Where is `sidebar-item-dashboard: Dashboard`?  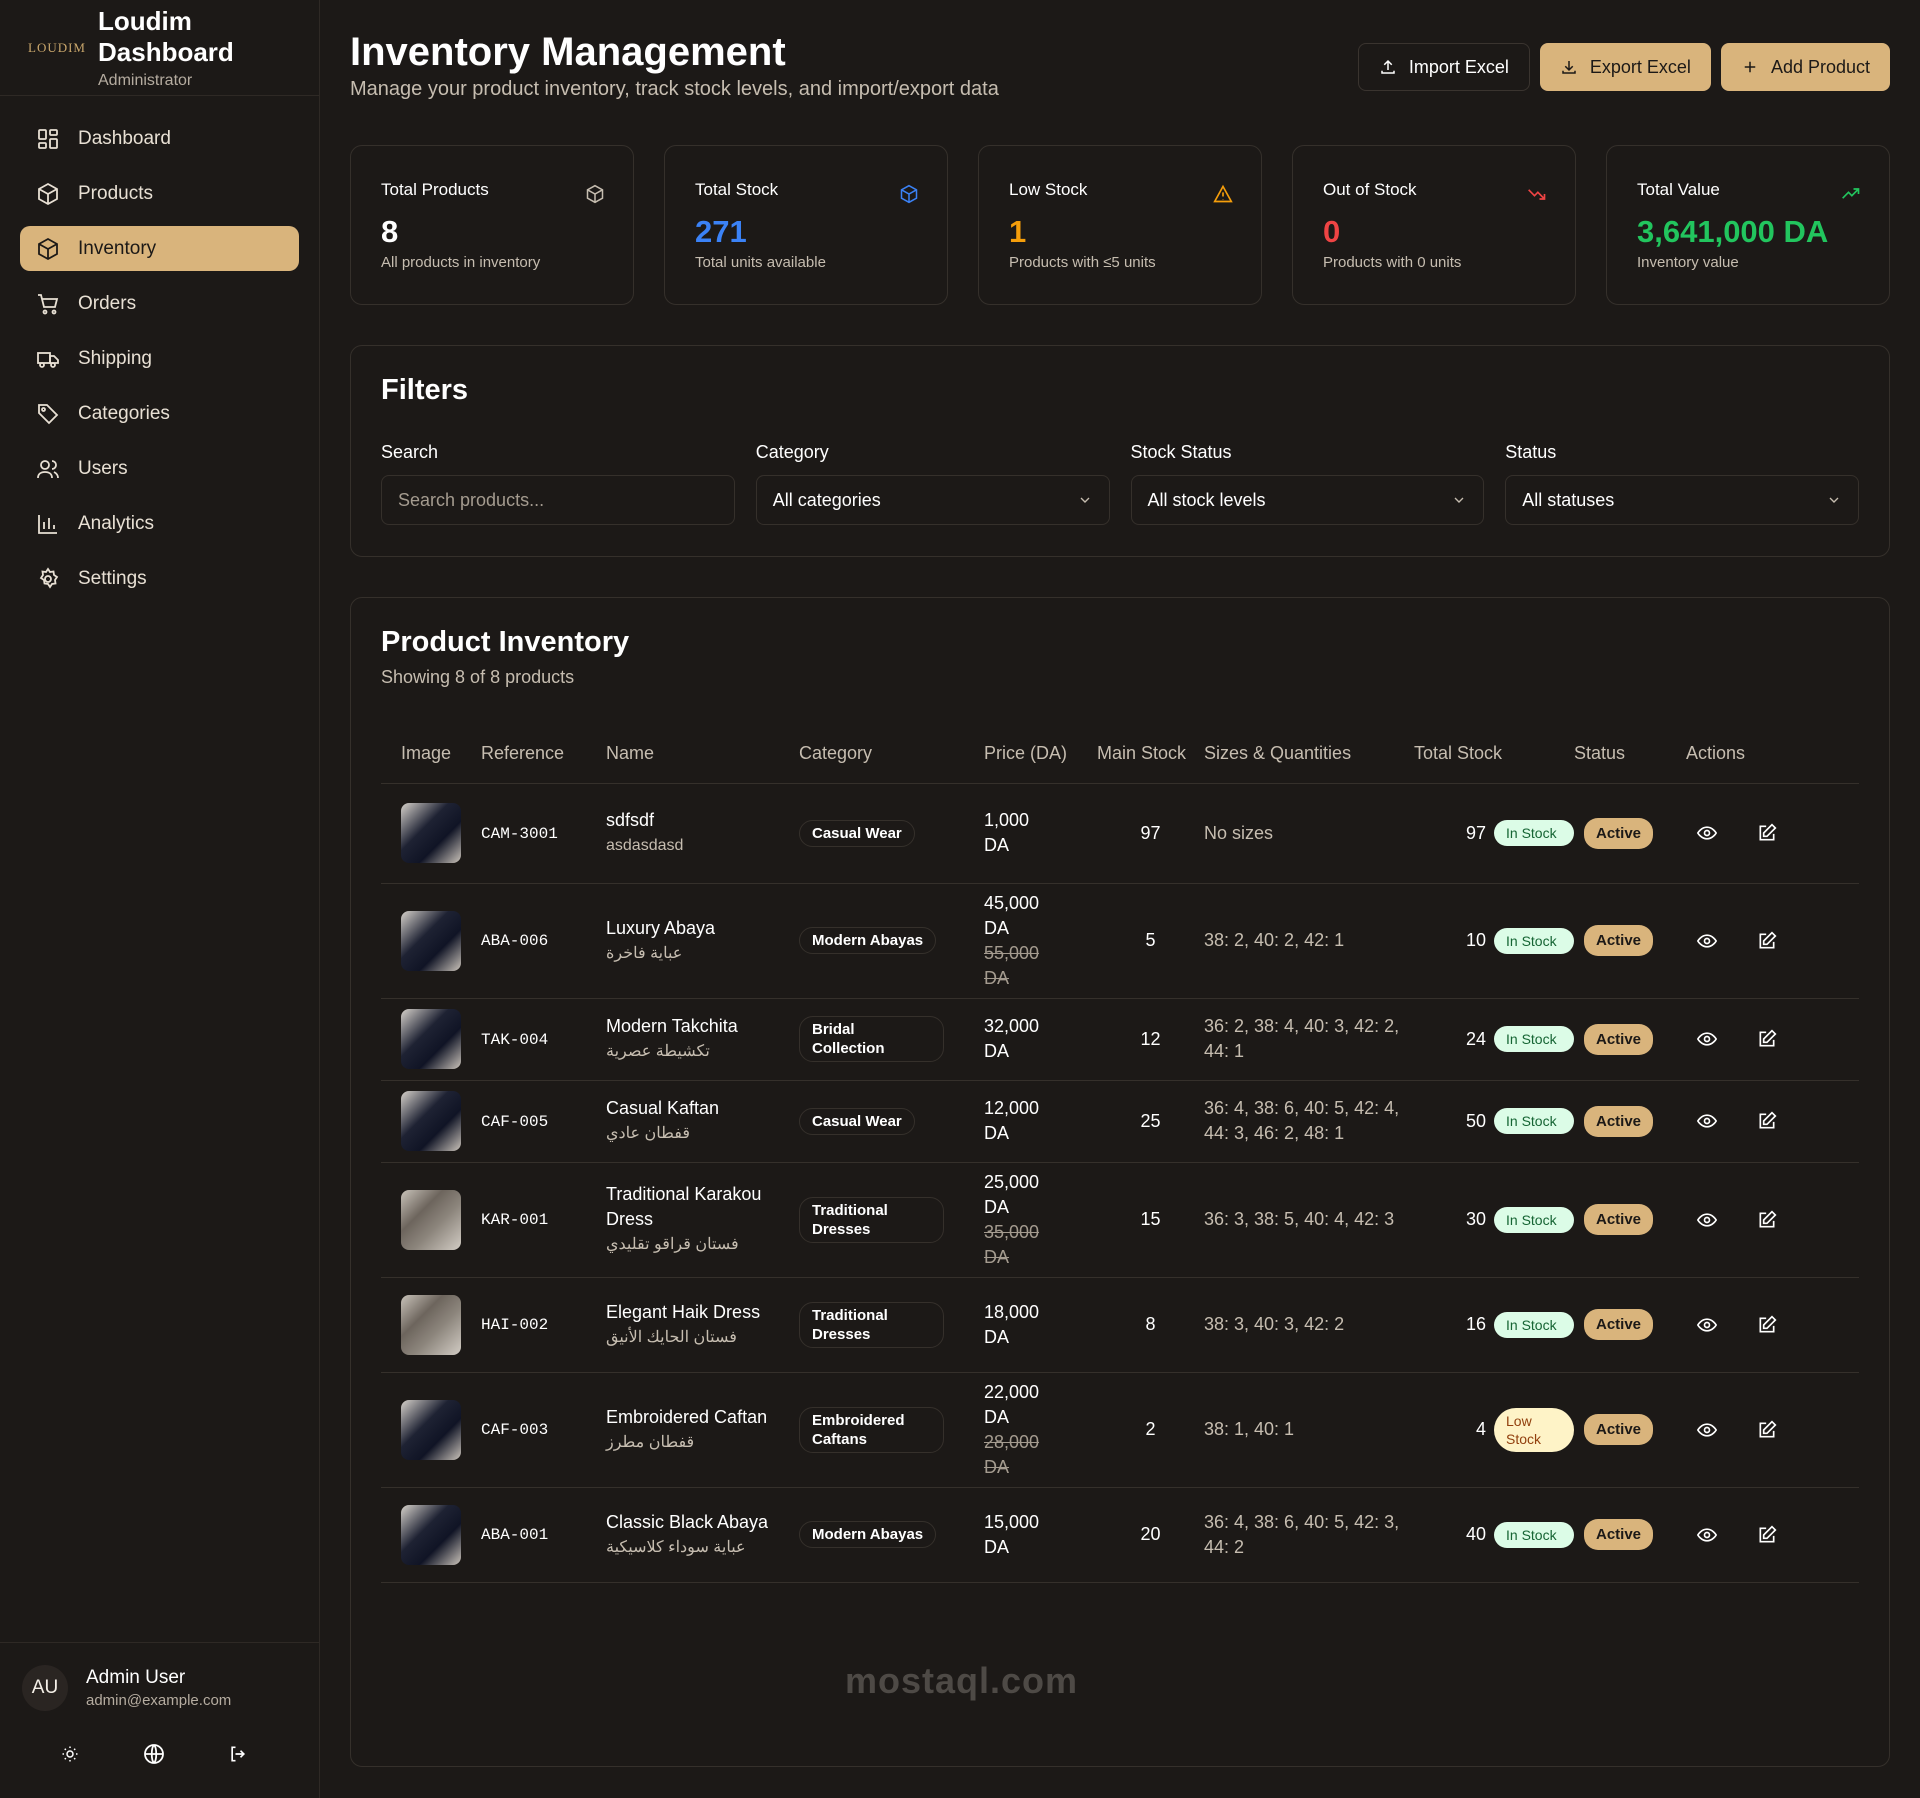
sidebar-item-dashboard: Dashboard is located at coordinates (159, 138).